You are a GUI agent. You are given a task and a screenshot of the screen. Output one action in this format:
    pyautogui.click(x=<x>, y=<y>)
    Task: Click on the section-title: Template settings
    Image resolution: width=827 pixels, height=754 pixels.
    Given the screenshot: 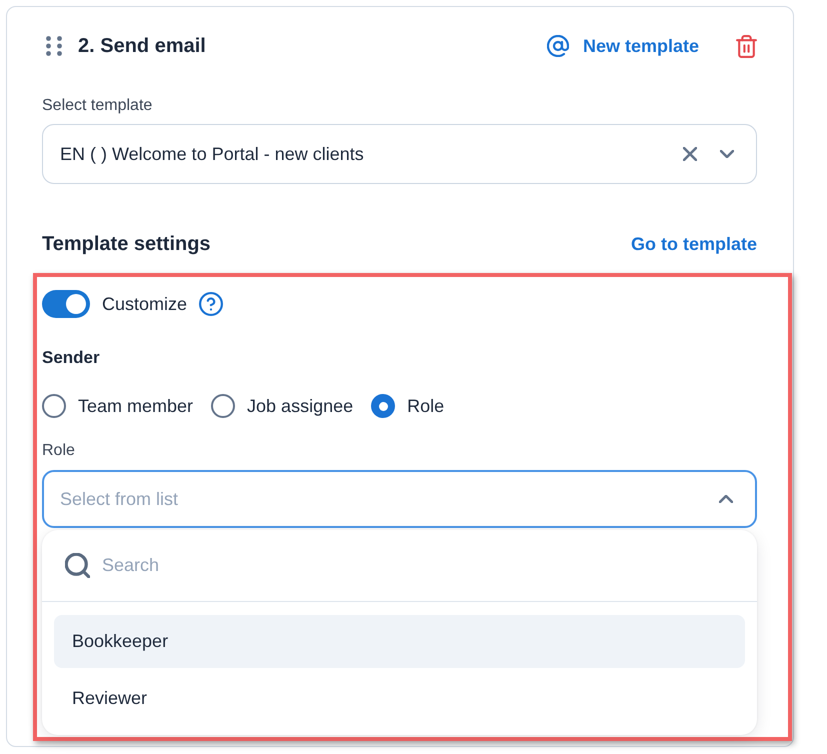 What is the action you would take?
    pyautogui.click(x=126, y=244)
    